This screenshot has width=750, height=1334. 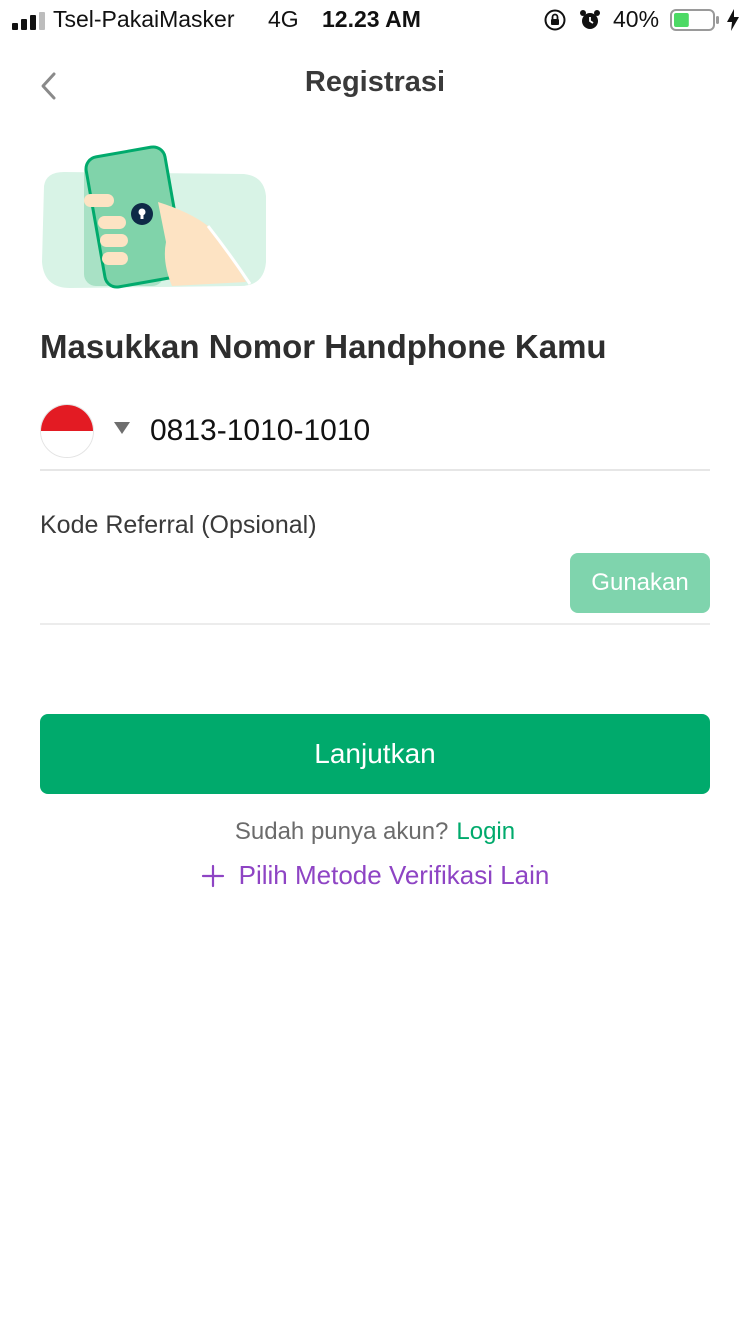 I want to click on phone-lock-illustration, so click(x=154, y=217).